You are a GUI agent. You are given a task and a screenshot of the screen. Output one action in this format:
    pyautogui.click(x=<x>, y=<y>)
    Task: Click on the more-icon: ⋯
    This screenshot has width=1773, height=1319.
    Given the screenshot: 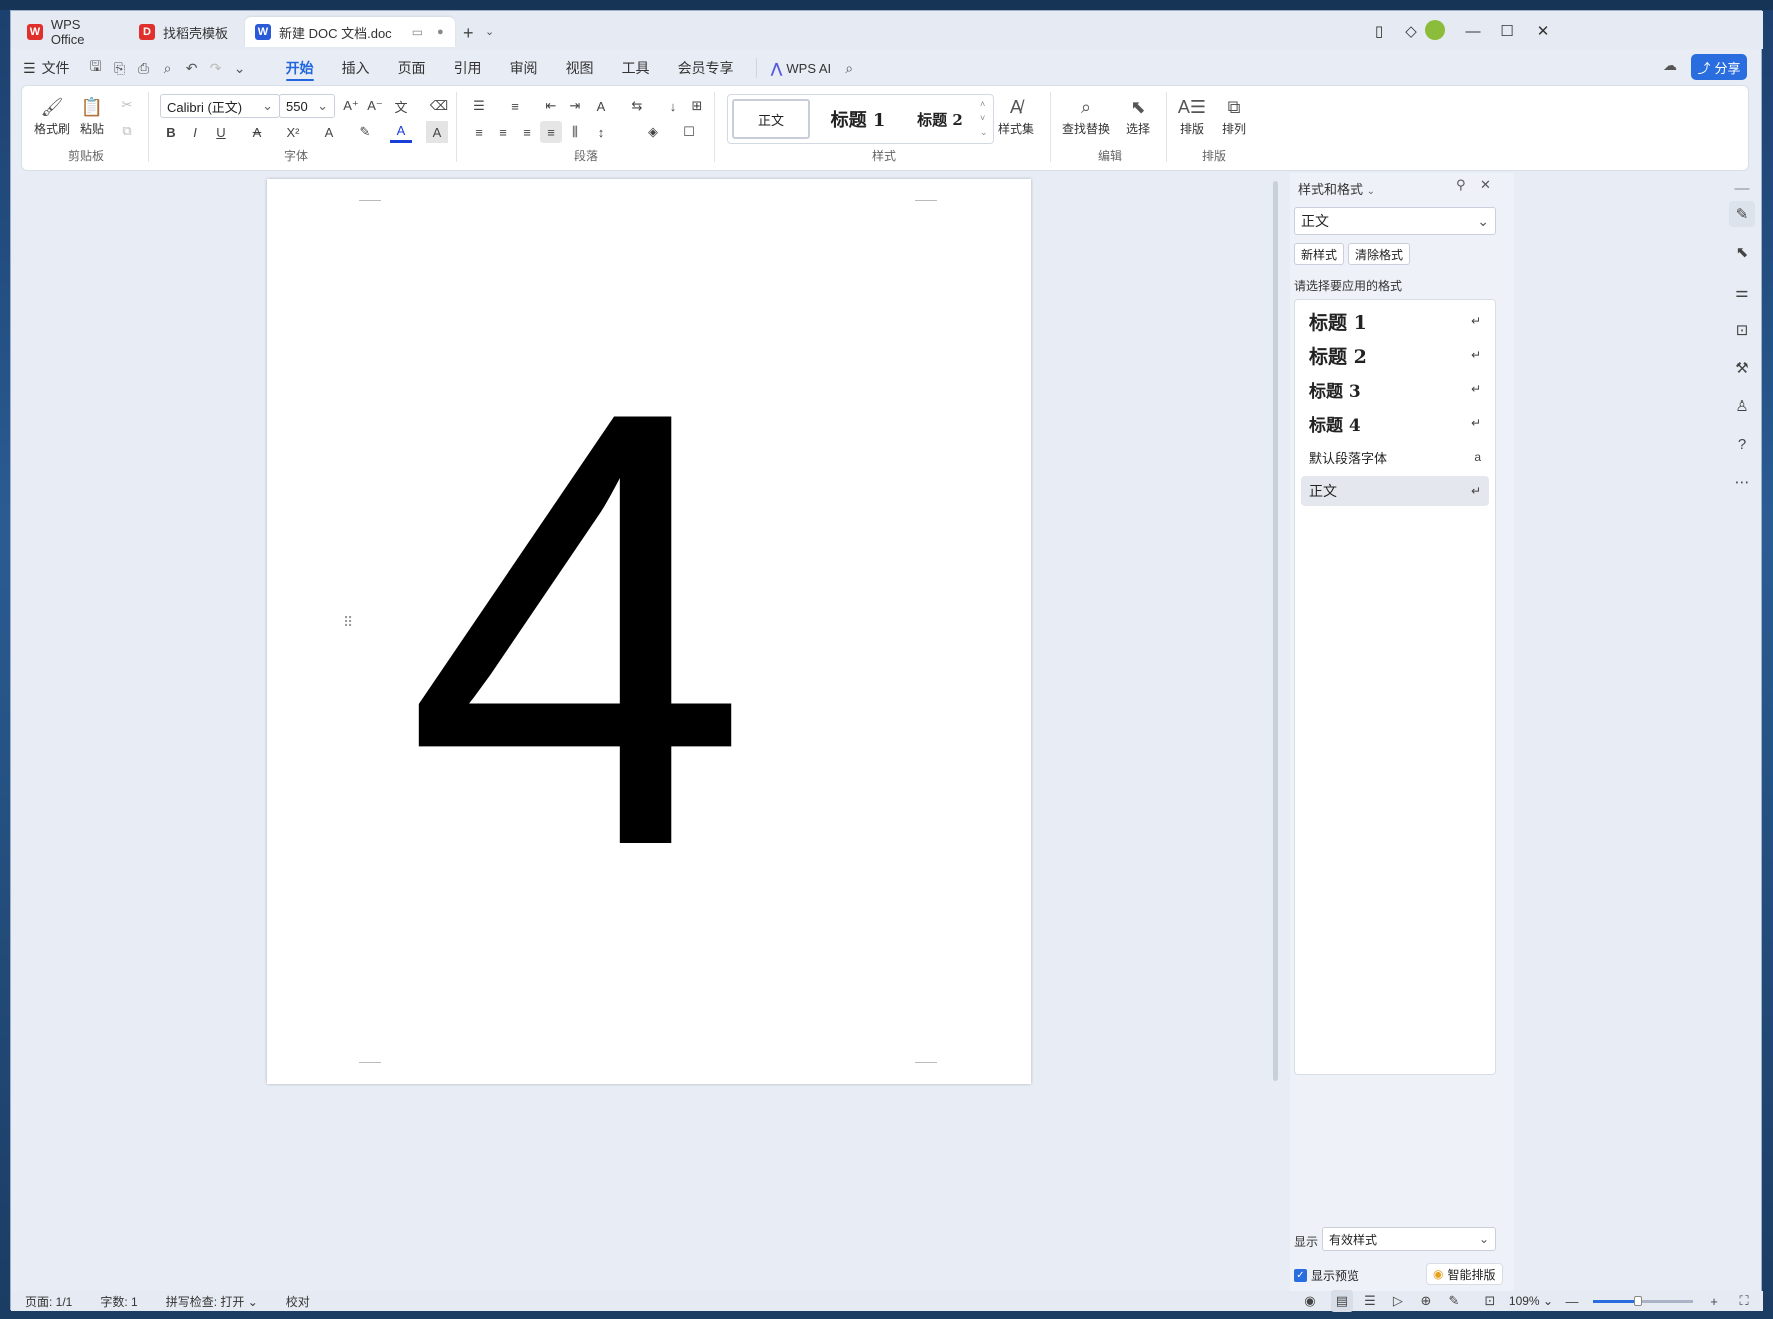 What is the action you would take?
    pyautogui.click(x=1742, y=482)
    